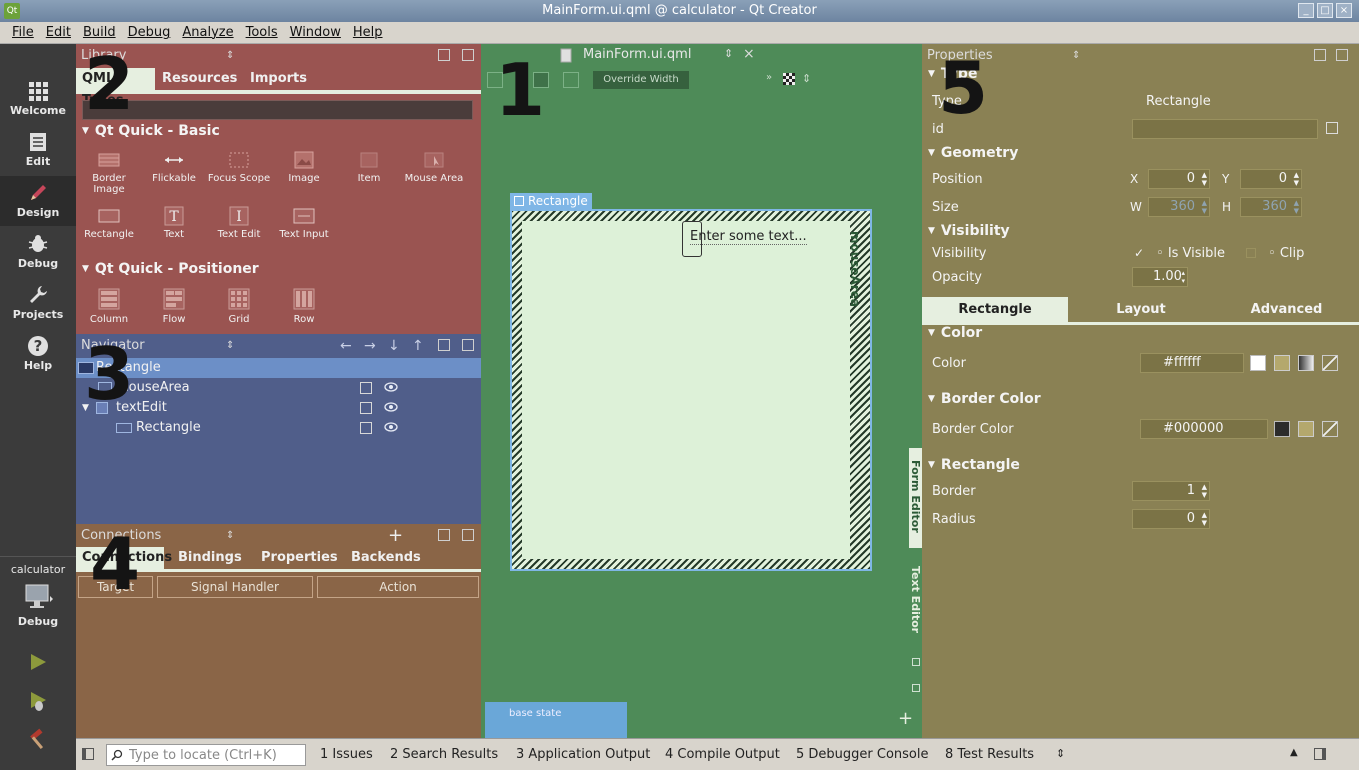 The height and width of the screenshot is (770, 1359). Describe the element at coordinates (58, 33) in the screenshot. I see `menu-edit: Edit` at that location.